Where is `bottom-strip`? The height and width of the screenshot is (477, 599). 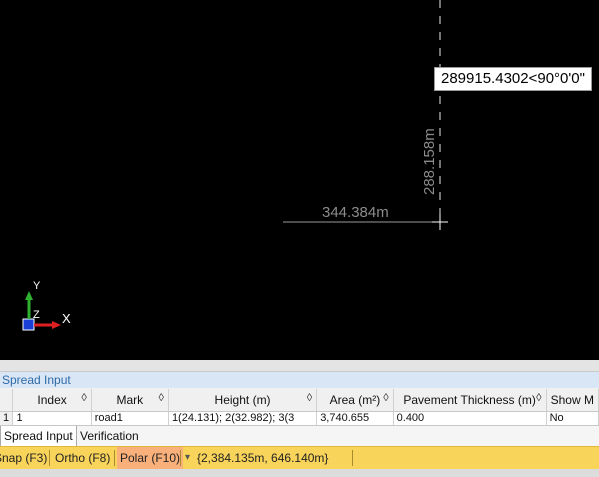
bottom-strip is located at coordinates (299, 473).